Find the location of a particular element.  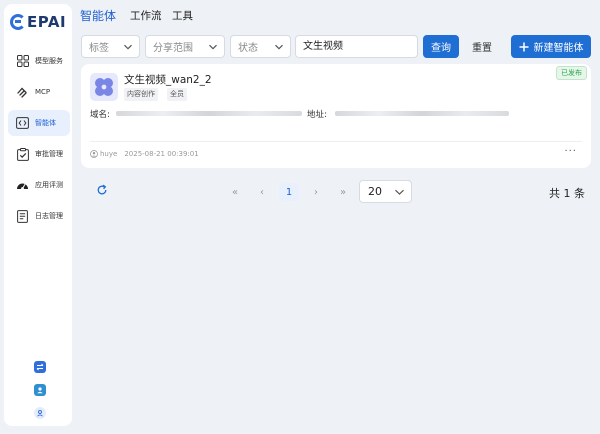

logo: EPAI is located at coordinates (38, 22).